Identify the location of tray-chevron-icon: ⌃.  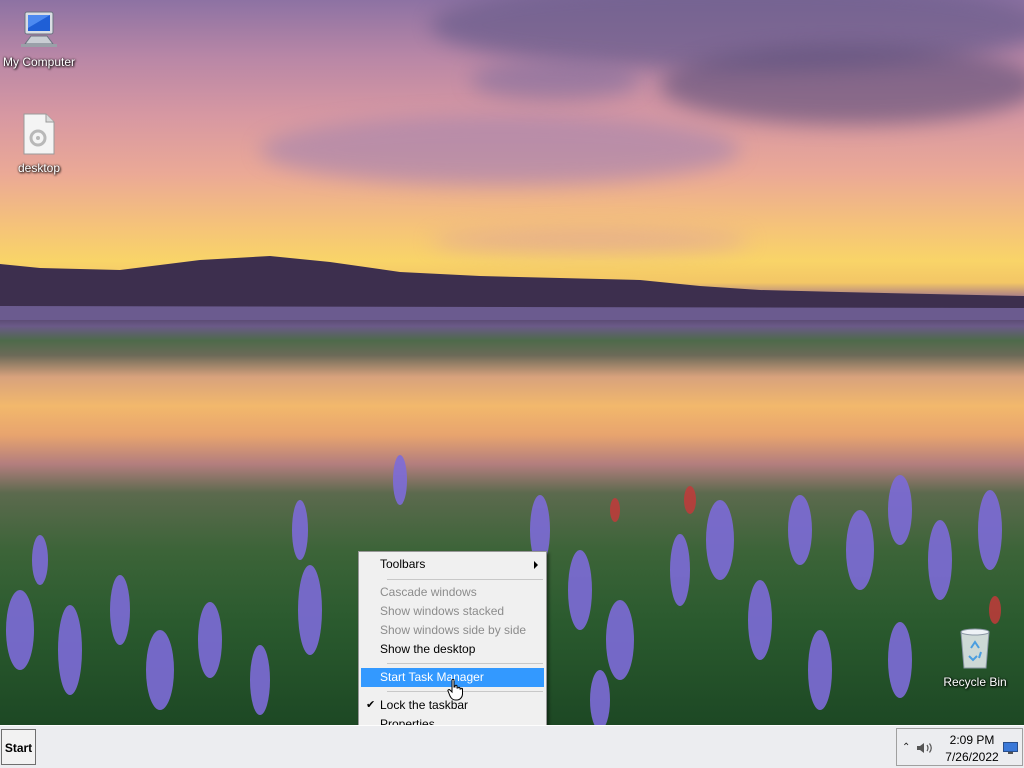
(906, 747).